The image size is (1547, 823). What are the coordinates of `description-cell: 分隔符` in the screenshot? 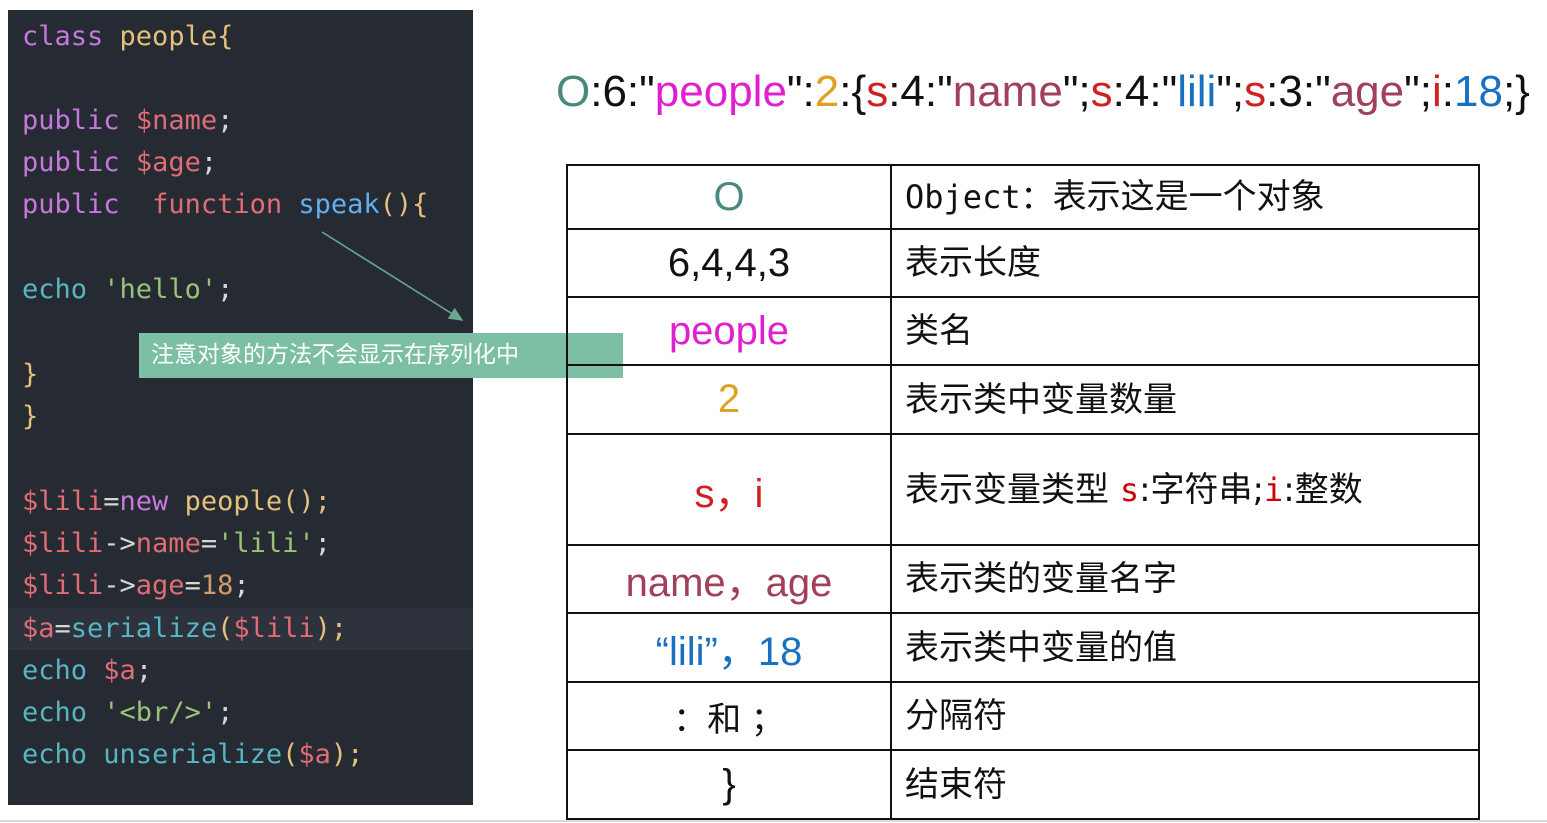 It's located at (1185, 716).